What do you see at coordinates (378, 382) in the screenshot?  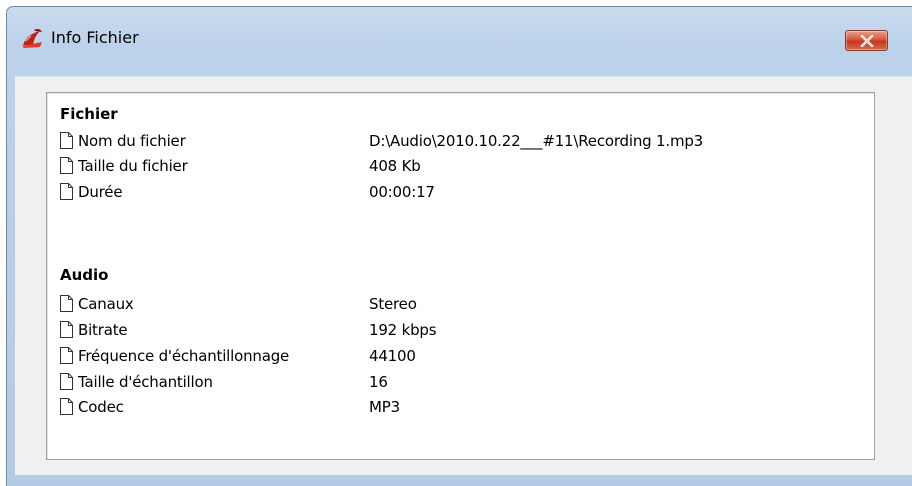 I see `row-value: 16` at bounding box center [378, 382].